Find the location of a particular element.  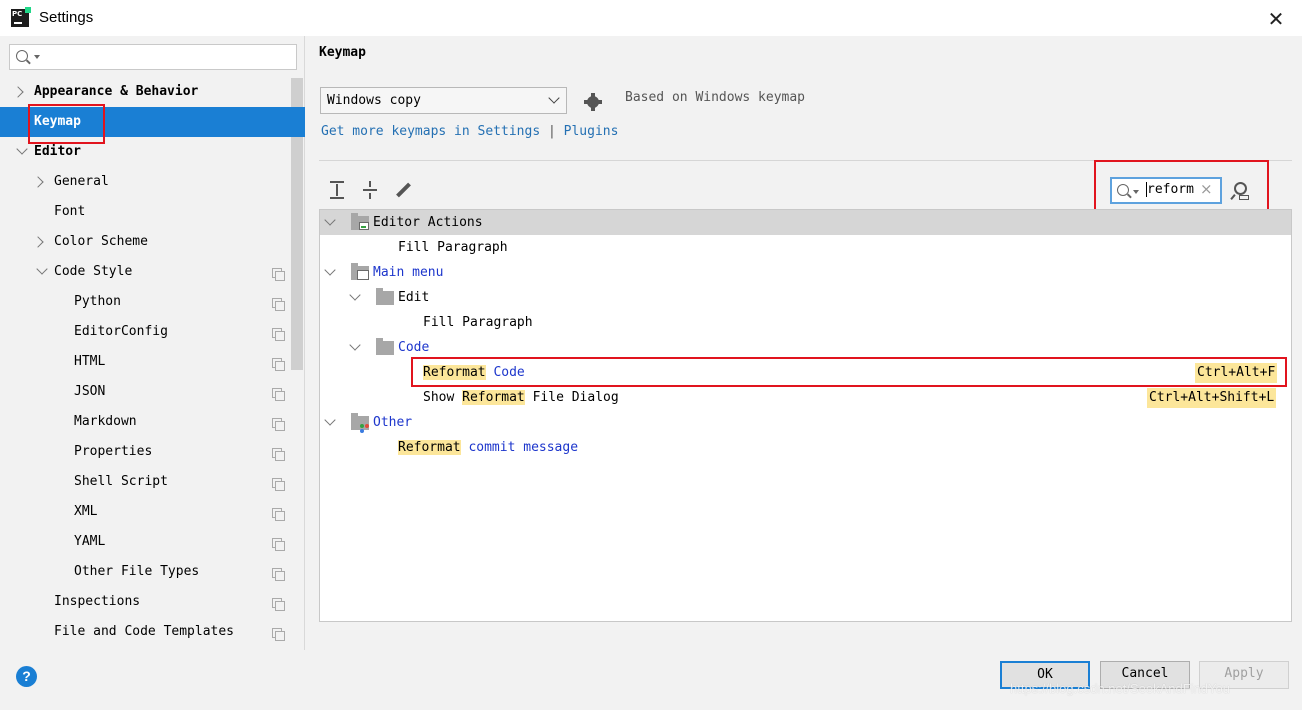

shortcut-badge: Ctrl+Alt+F is located at coordinates (1236, 373).